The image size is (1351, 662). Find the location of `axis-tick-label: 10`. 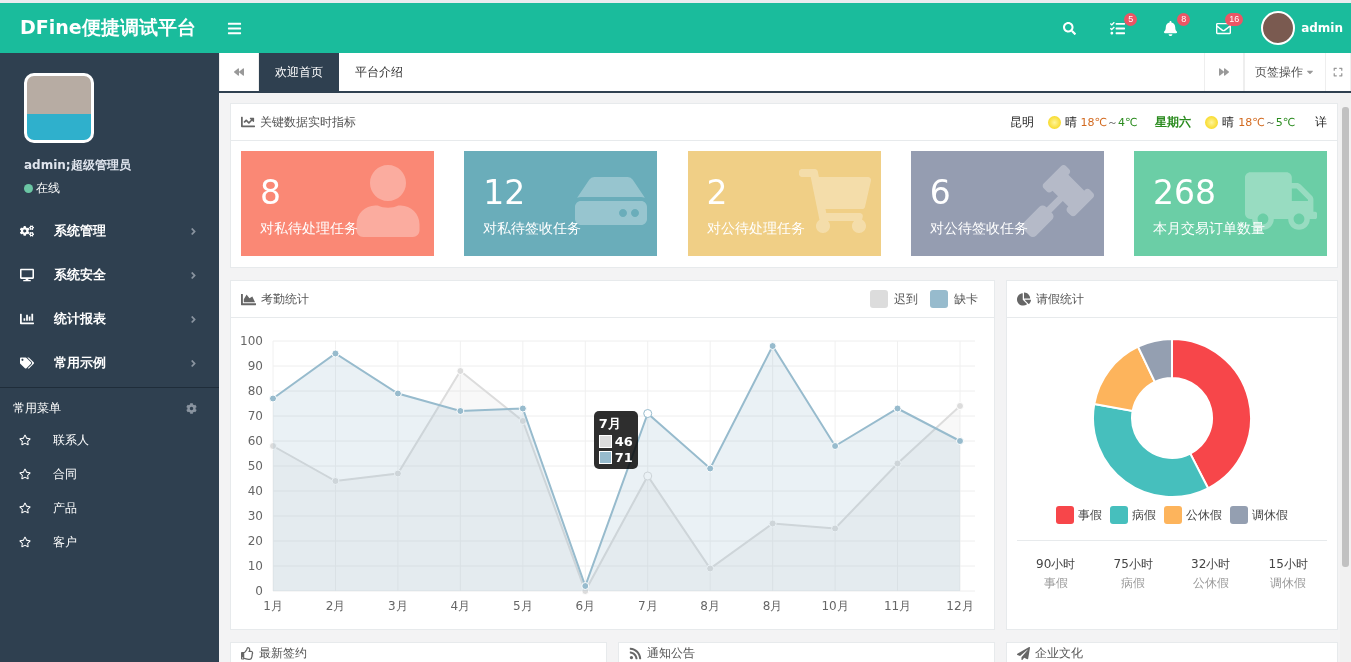

axis-tick-label: 10 is located at coordinates (255, 566).